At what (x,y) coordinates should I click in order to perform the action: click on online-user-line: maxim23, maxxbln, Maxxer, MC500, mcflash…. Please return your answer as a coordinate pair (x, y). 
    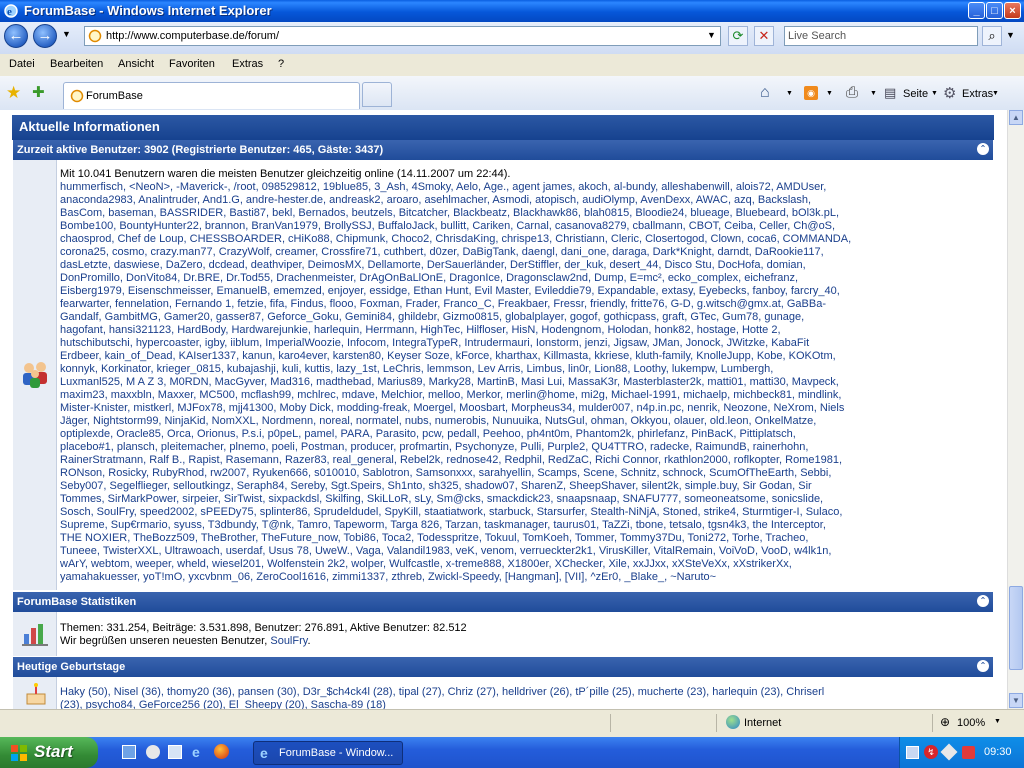
    Looking at the image, I should click on (524, 395).